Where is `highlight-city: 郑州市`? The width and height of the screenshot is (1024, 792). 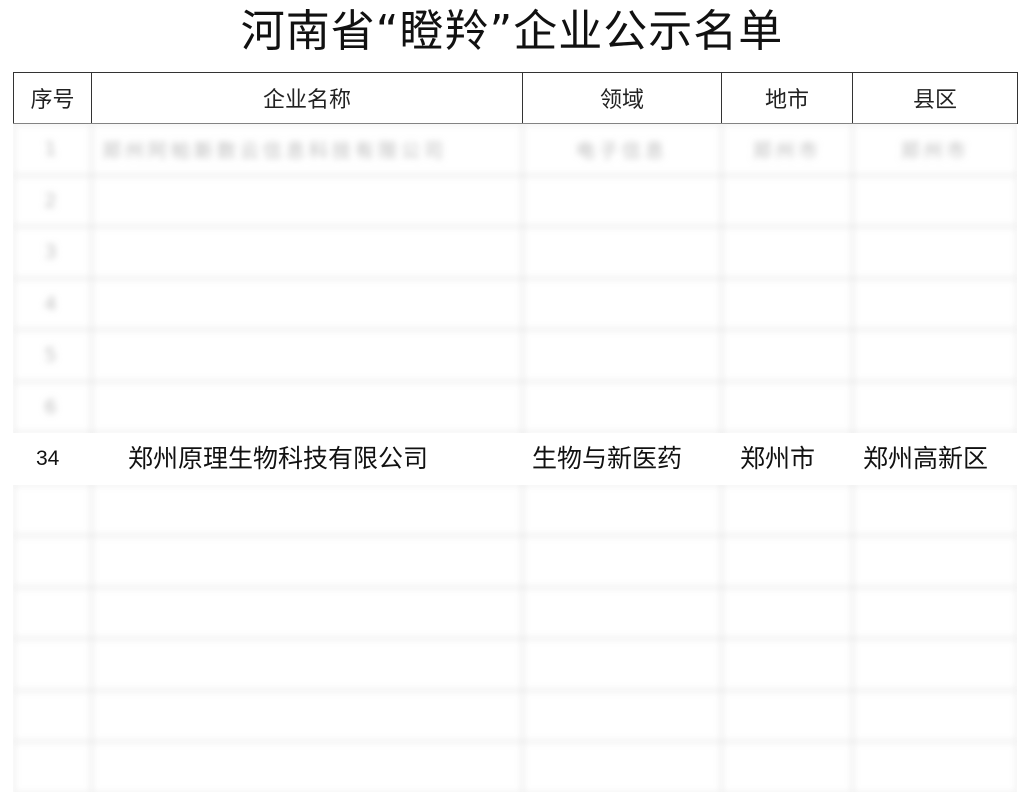 highlight-city: 郑州市 is located at coordinates (778, 458).